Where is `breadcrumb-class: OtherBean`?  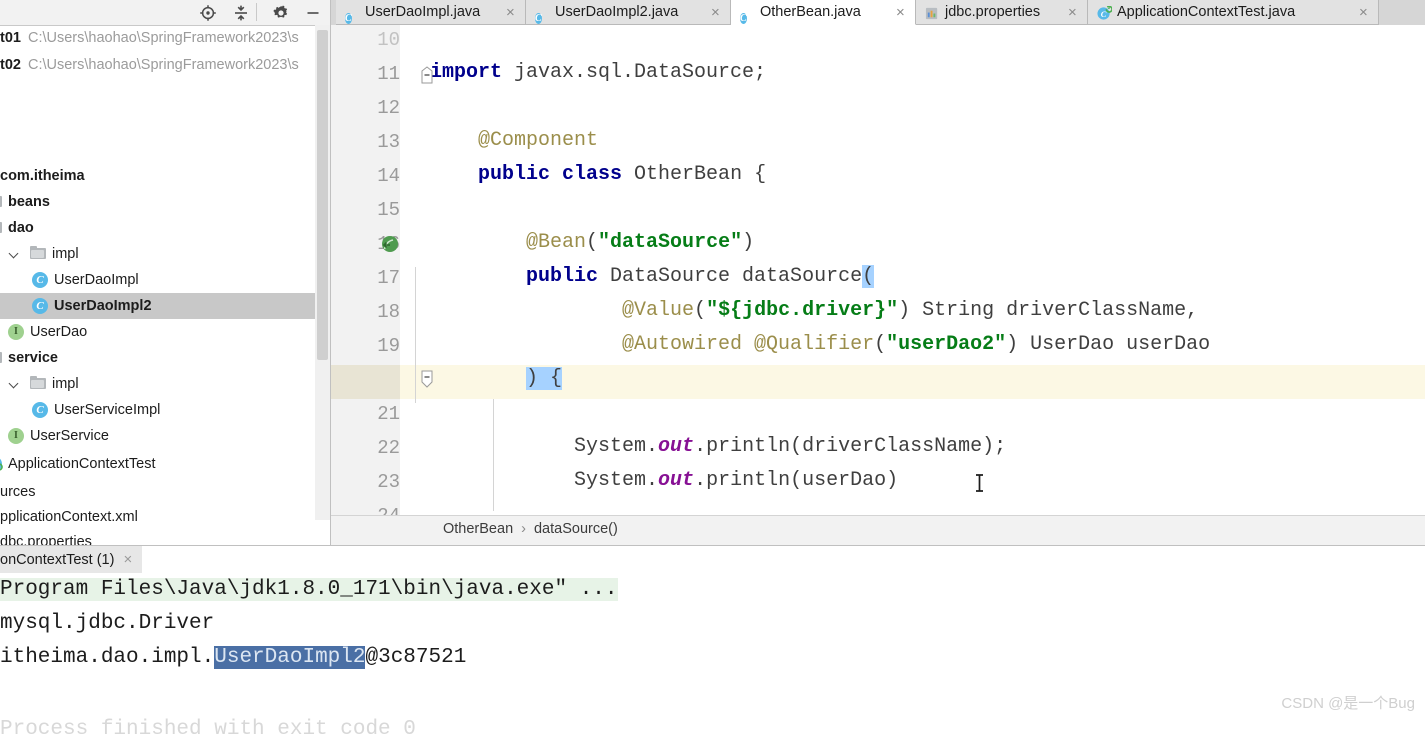
breadcrumb-class: OtherBean is located at coordinates (478, 529).